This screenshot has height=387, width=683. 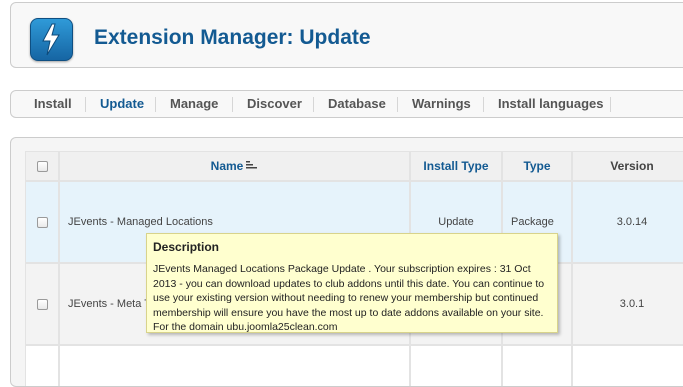 What do you see at coordinates (627, 304) in the screenshot?
I see `table-row-version: 3.0.1` at bounding box center [627, 304].